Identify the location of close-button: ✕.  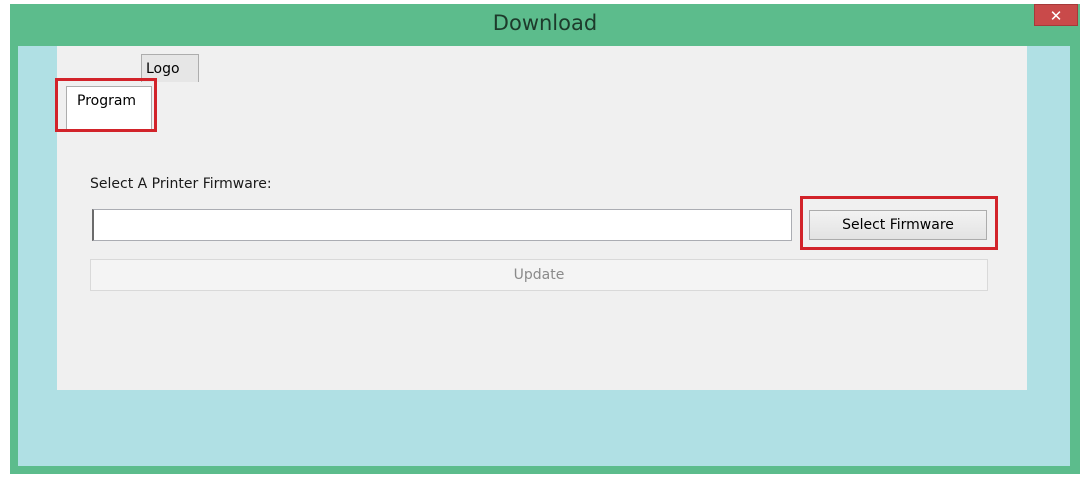
(1056, 15).